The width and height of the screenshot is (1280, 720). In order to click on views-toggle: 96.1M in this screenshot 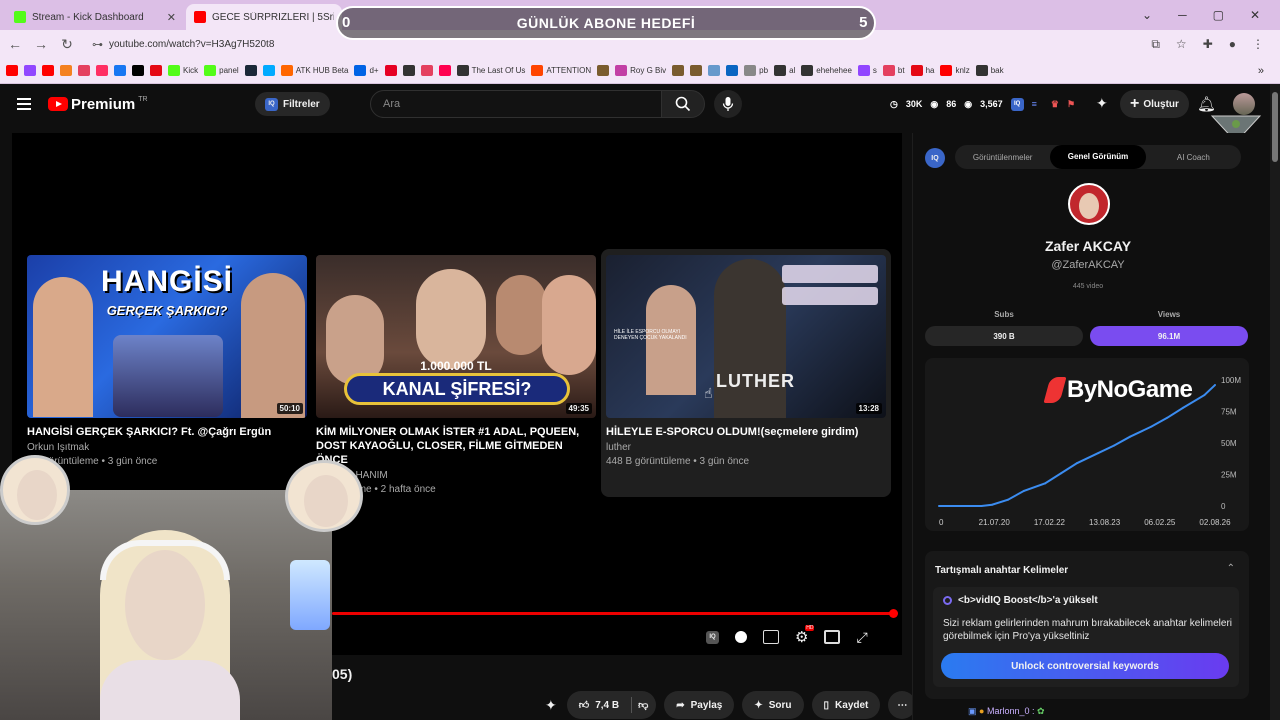, I will do `click(1169, 336)`.